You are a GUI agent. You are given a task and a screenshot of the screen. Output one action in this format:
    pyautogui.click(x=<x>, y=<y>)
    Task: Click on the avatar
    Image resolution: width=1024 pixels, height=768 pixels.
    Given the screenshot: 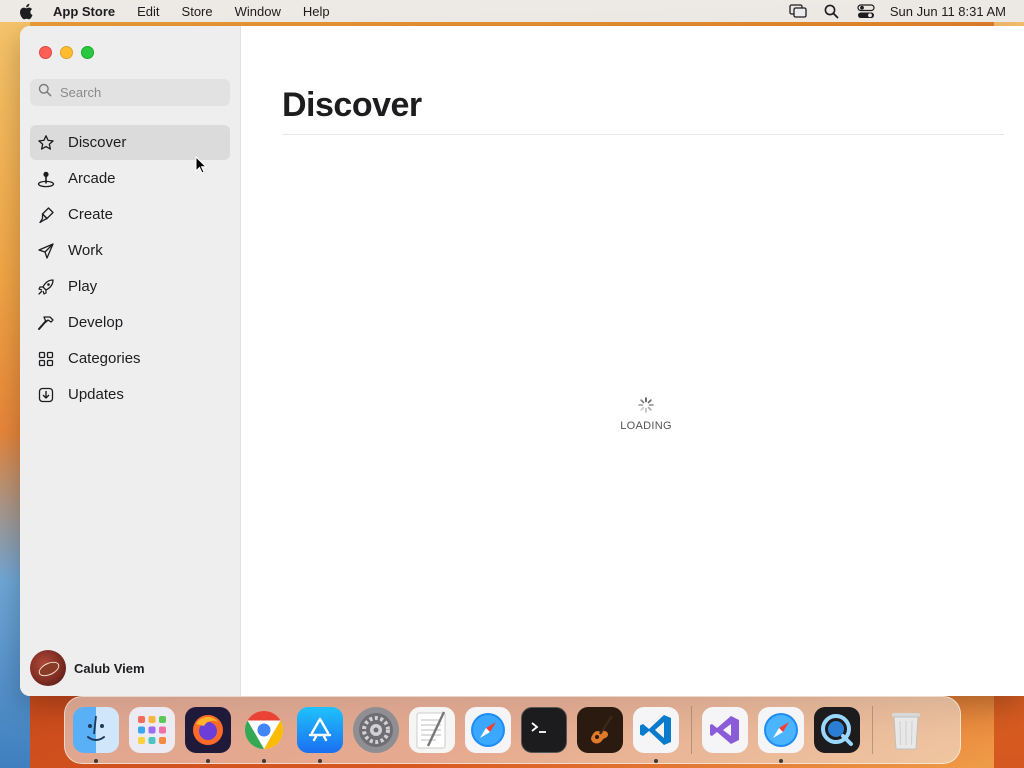 What is the action you would take?
    pyautogui.click(x=48, y=668)
    